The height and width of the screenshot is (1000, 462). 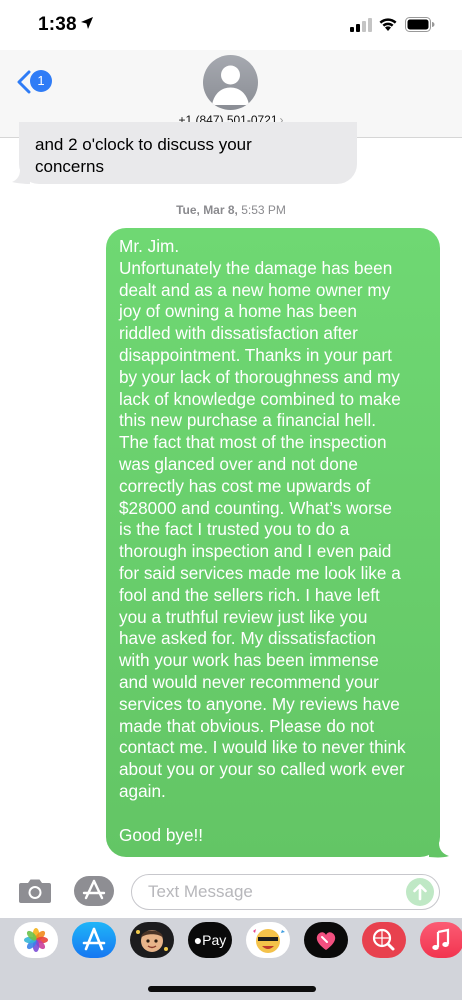 What do you see at coordinates (256, 267) in the screenshot?
I see `outgoing-line: Unfortunately the damage has been` at bounding box center [256, 267].